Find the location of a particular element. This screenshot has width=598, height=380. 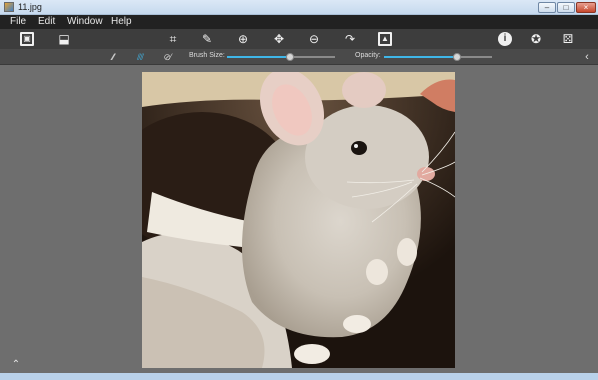

minimize-button: – is located at coordinates (547, 7).